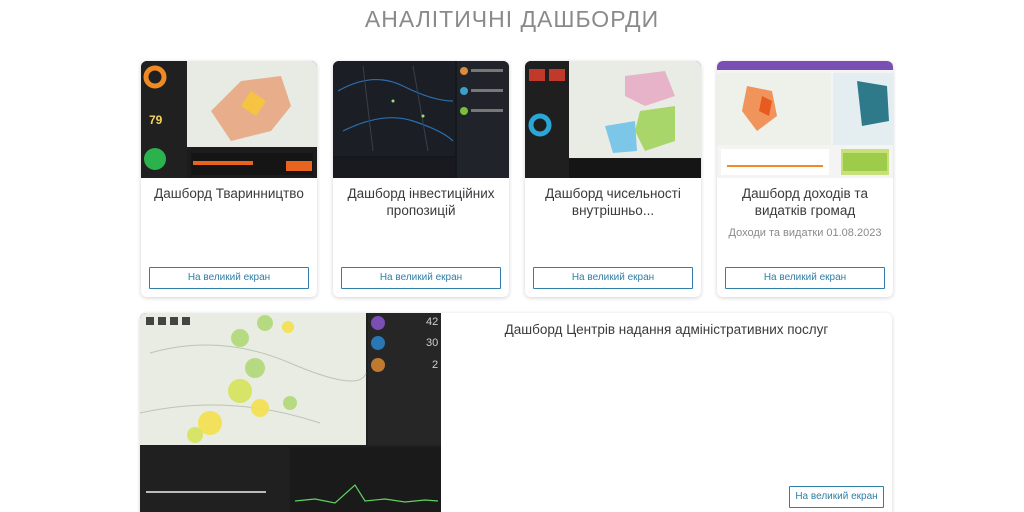 Image resolution: width=1024 pixels, height=512 pixels. I want to click on card-title: Дашборд інвестиційних пропозицій, so click(421, 202).